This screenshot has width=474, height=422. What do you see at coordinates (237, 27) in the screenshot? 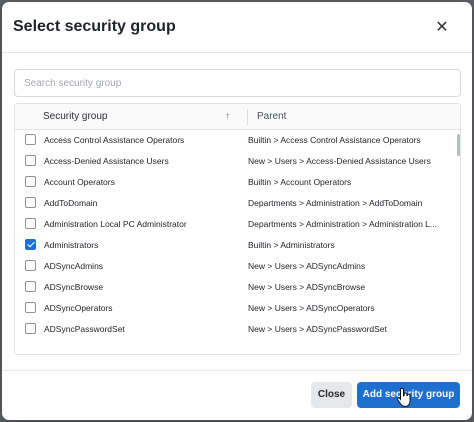
I see `dialog-header: Select security group ✕` at bounding box center [237, 27].